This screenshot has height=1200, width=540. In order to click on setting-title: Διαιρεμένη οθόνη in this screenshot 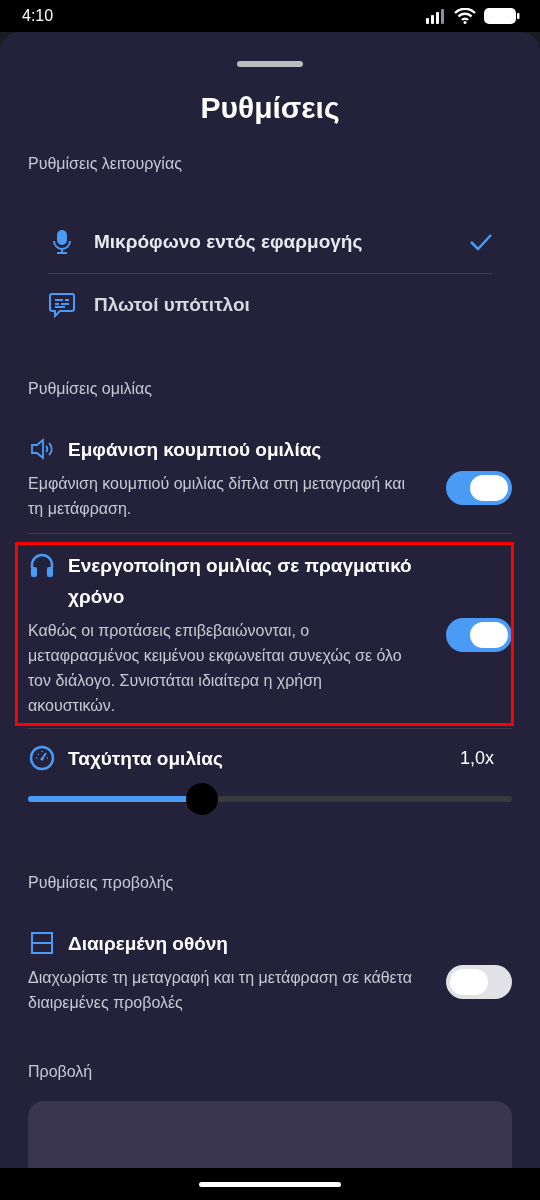, I will do `click(148, 944)`.